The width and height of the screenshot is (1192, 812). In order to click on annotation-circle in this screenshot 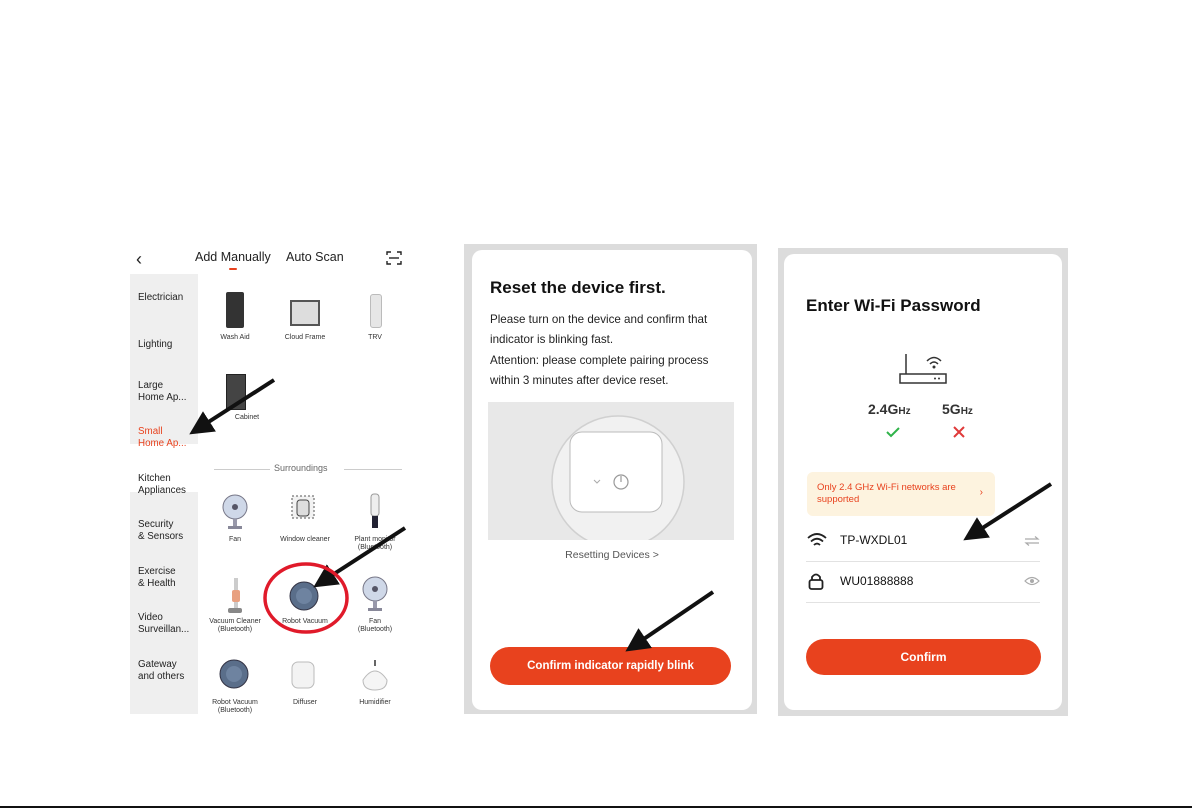, I will do `click(306, 598)`.